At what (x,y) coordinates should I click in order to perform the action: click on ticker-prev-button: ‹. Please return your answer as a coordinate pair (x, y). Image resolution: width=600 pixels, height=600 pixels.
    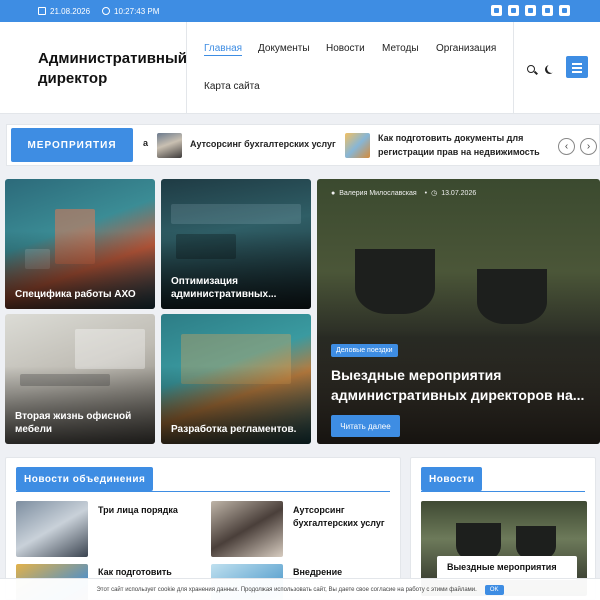
    Looking at the image, I should click on (566, 146).